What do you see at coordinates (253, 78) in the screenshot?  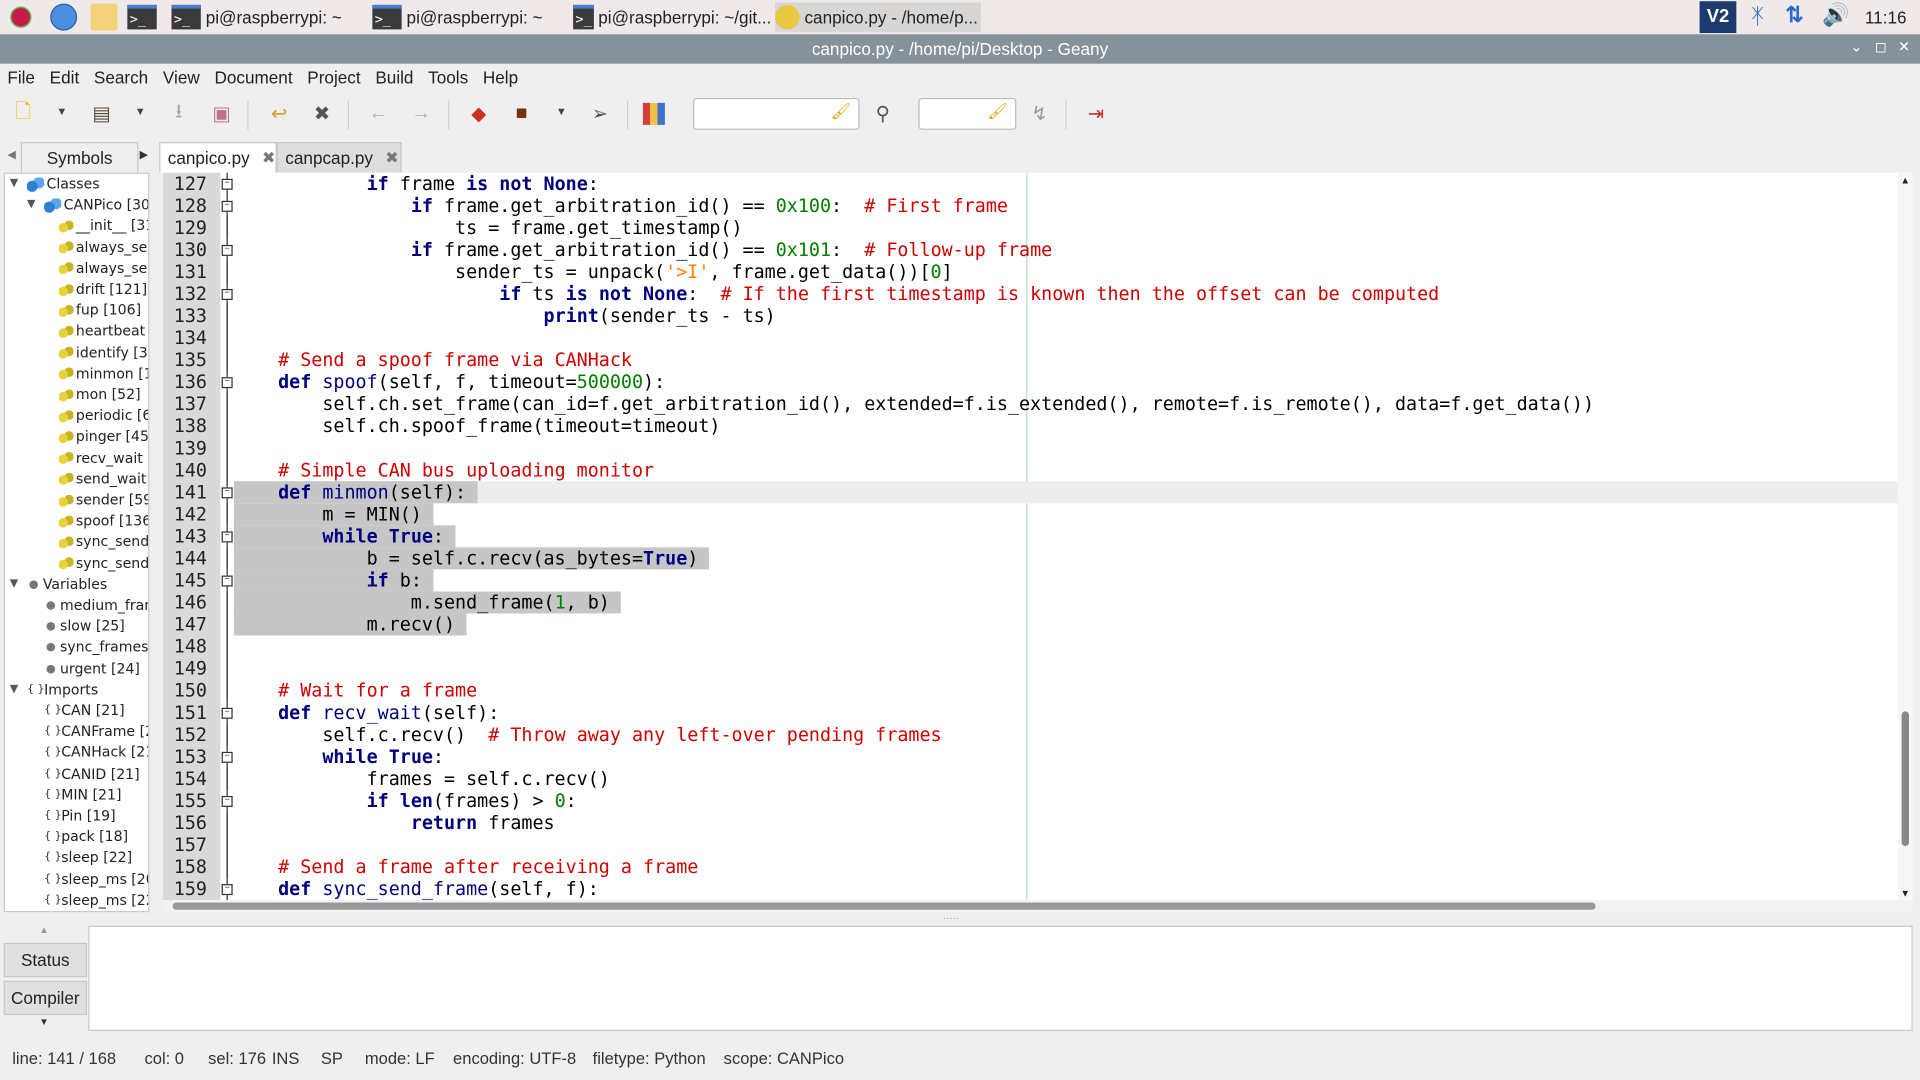 I see `menu-document: Document` at bounding box center [253, 78].